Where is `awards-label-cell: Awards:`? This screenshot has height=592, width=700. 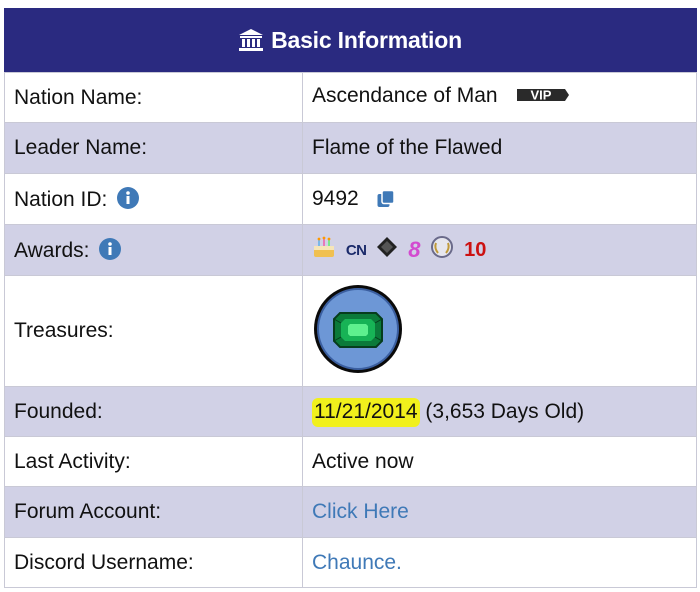 awards-label-cell: Awards: is located at coordinates (153, 250).